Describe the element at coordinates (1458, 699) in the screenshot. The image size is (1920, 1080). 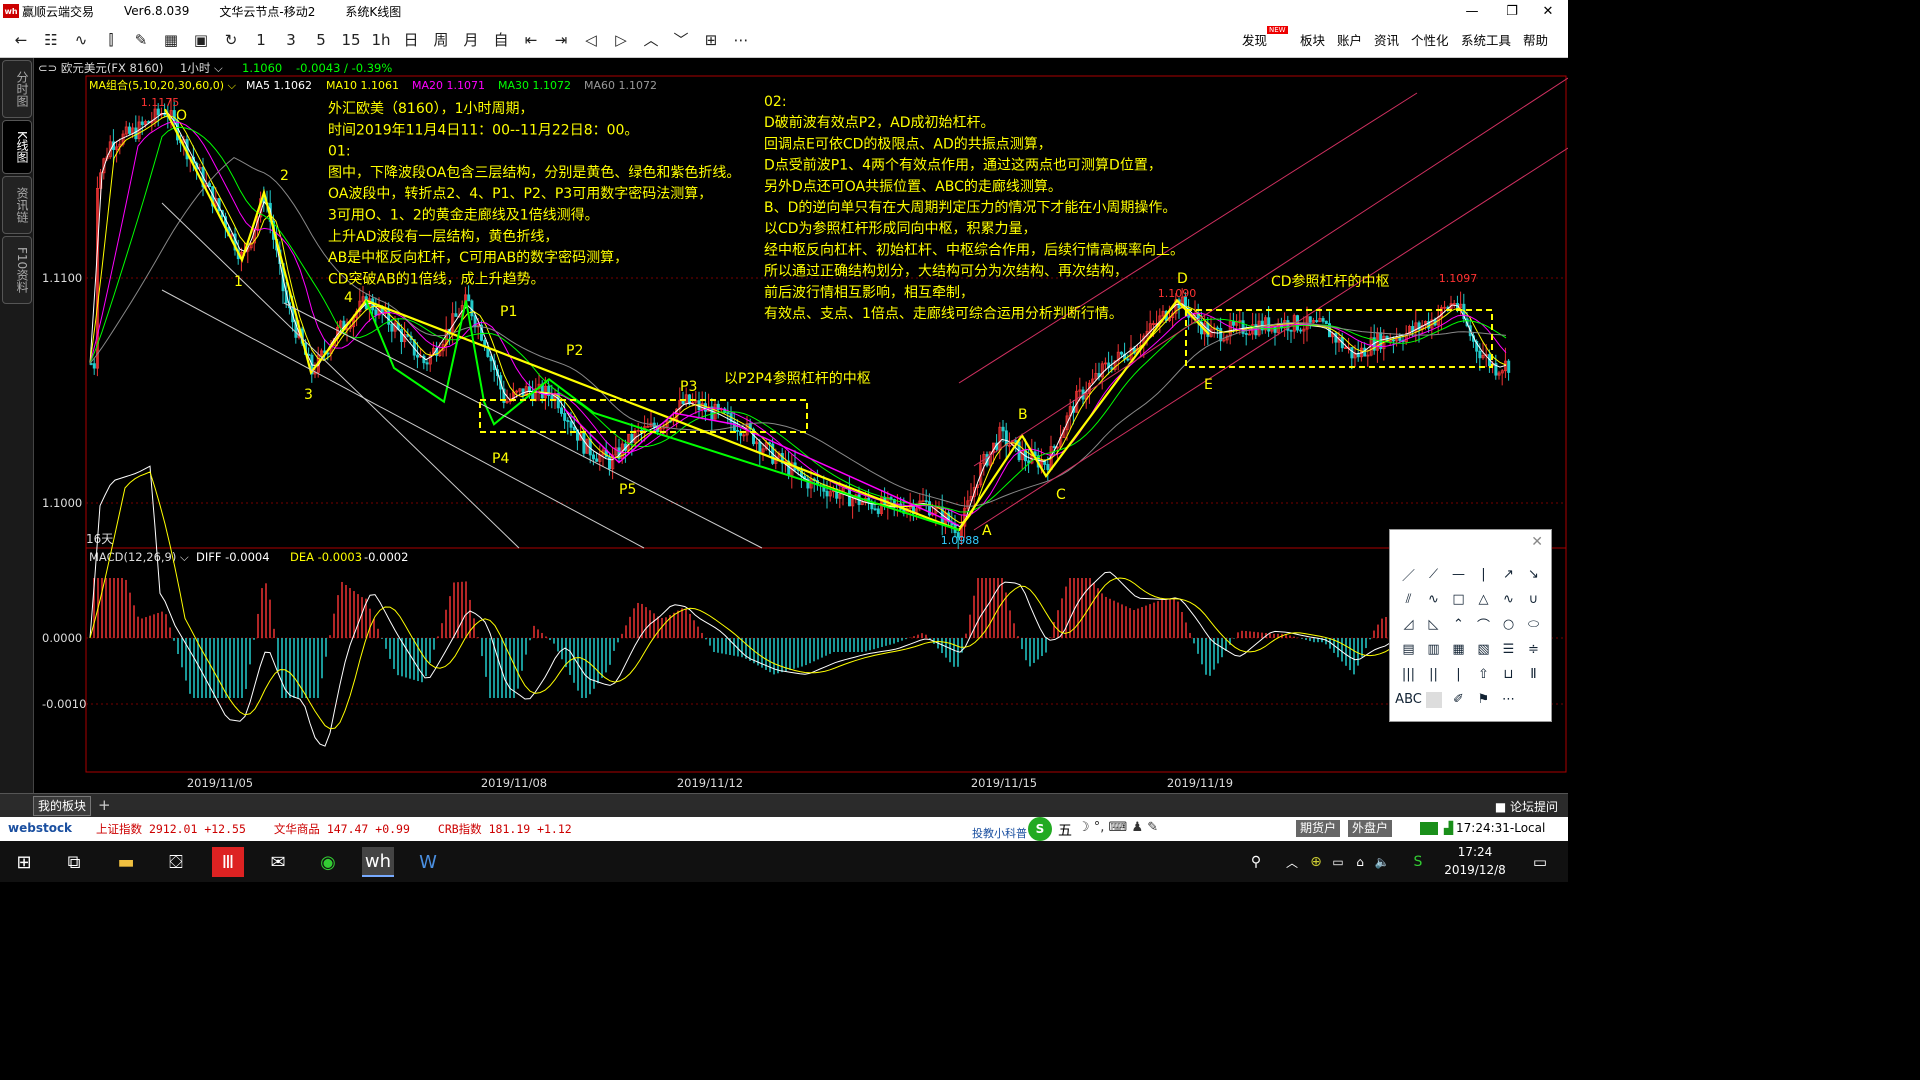
I see `eraser-tool-icon: ✐` at that location.